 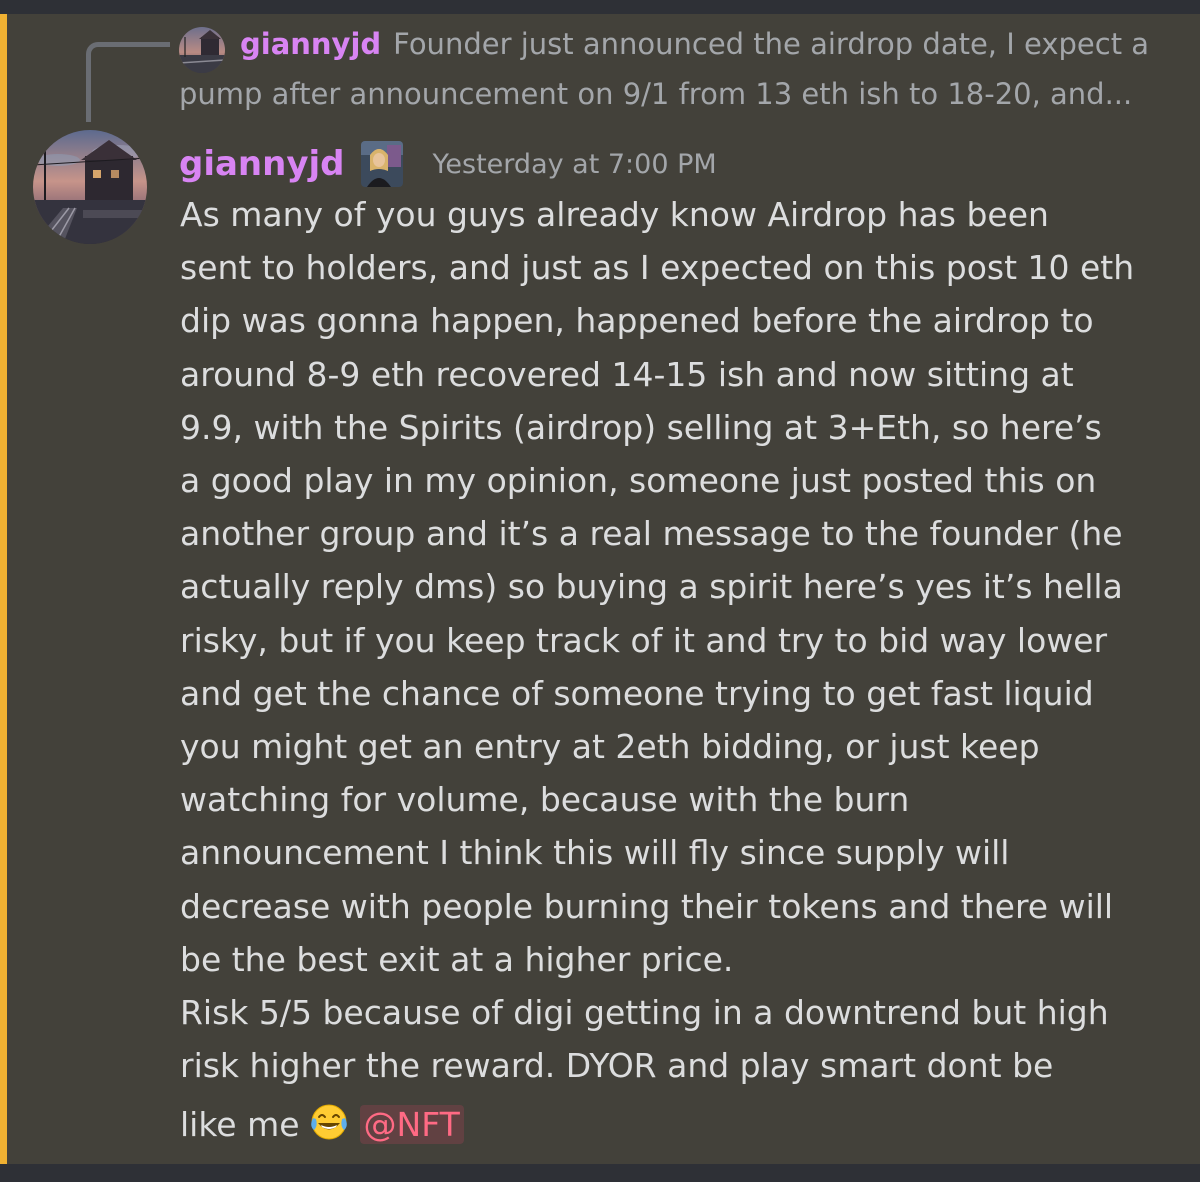 I want to click on joy-emoji-icon, so click(x=329, y=1131).